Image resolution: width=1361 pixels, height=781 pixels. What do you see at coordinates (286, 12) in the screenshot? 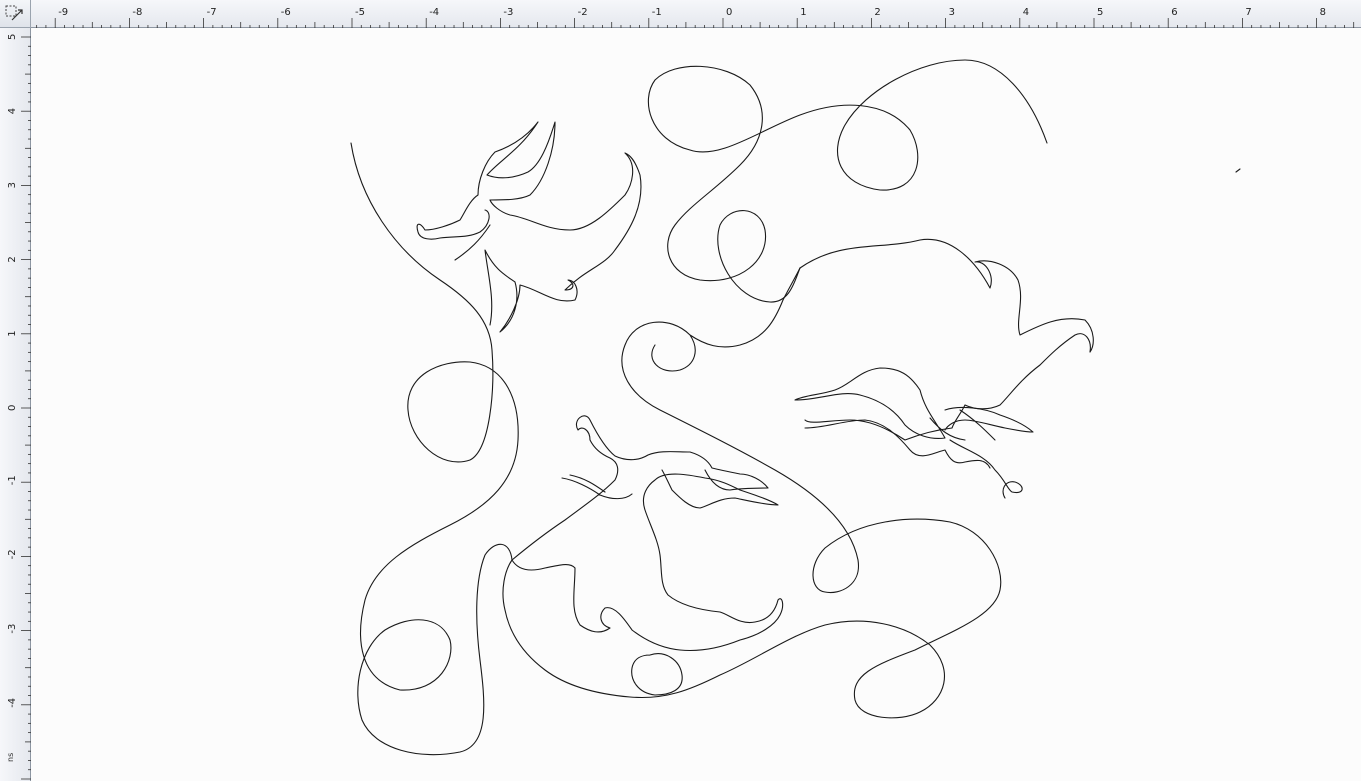
I see `h-ruler-label: -6` at bounding box center [286, 12].